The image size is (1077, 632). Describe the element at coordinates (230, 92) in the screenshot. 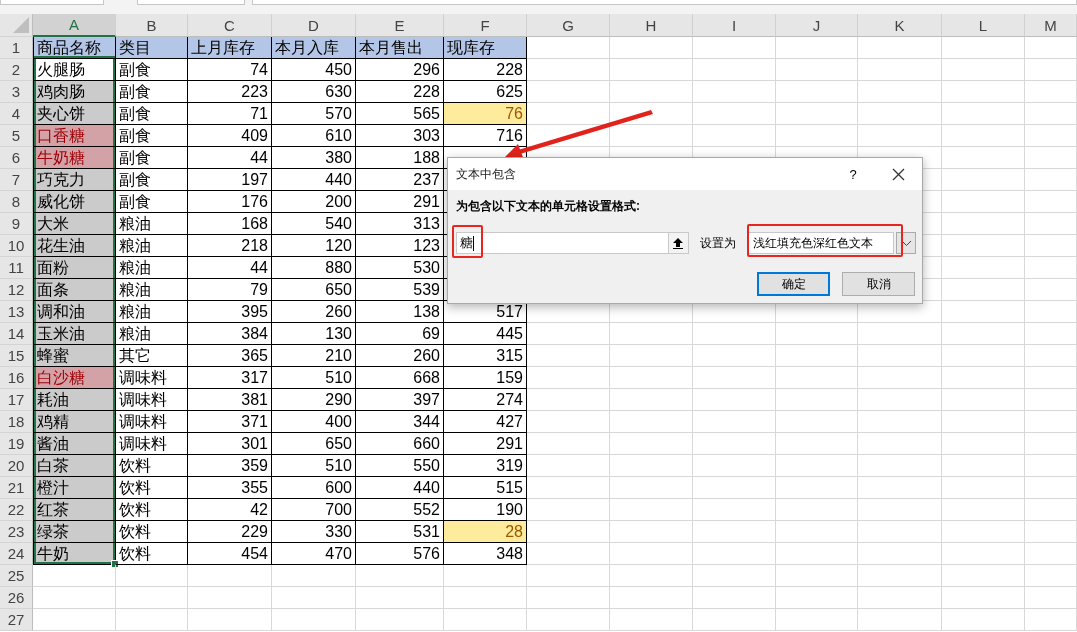

I see `table-cell: 223` at that location.